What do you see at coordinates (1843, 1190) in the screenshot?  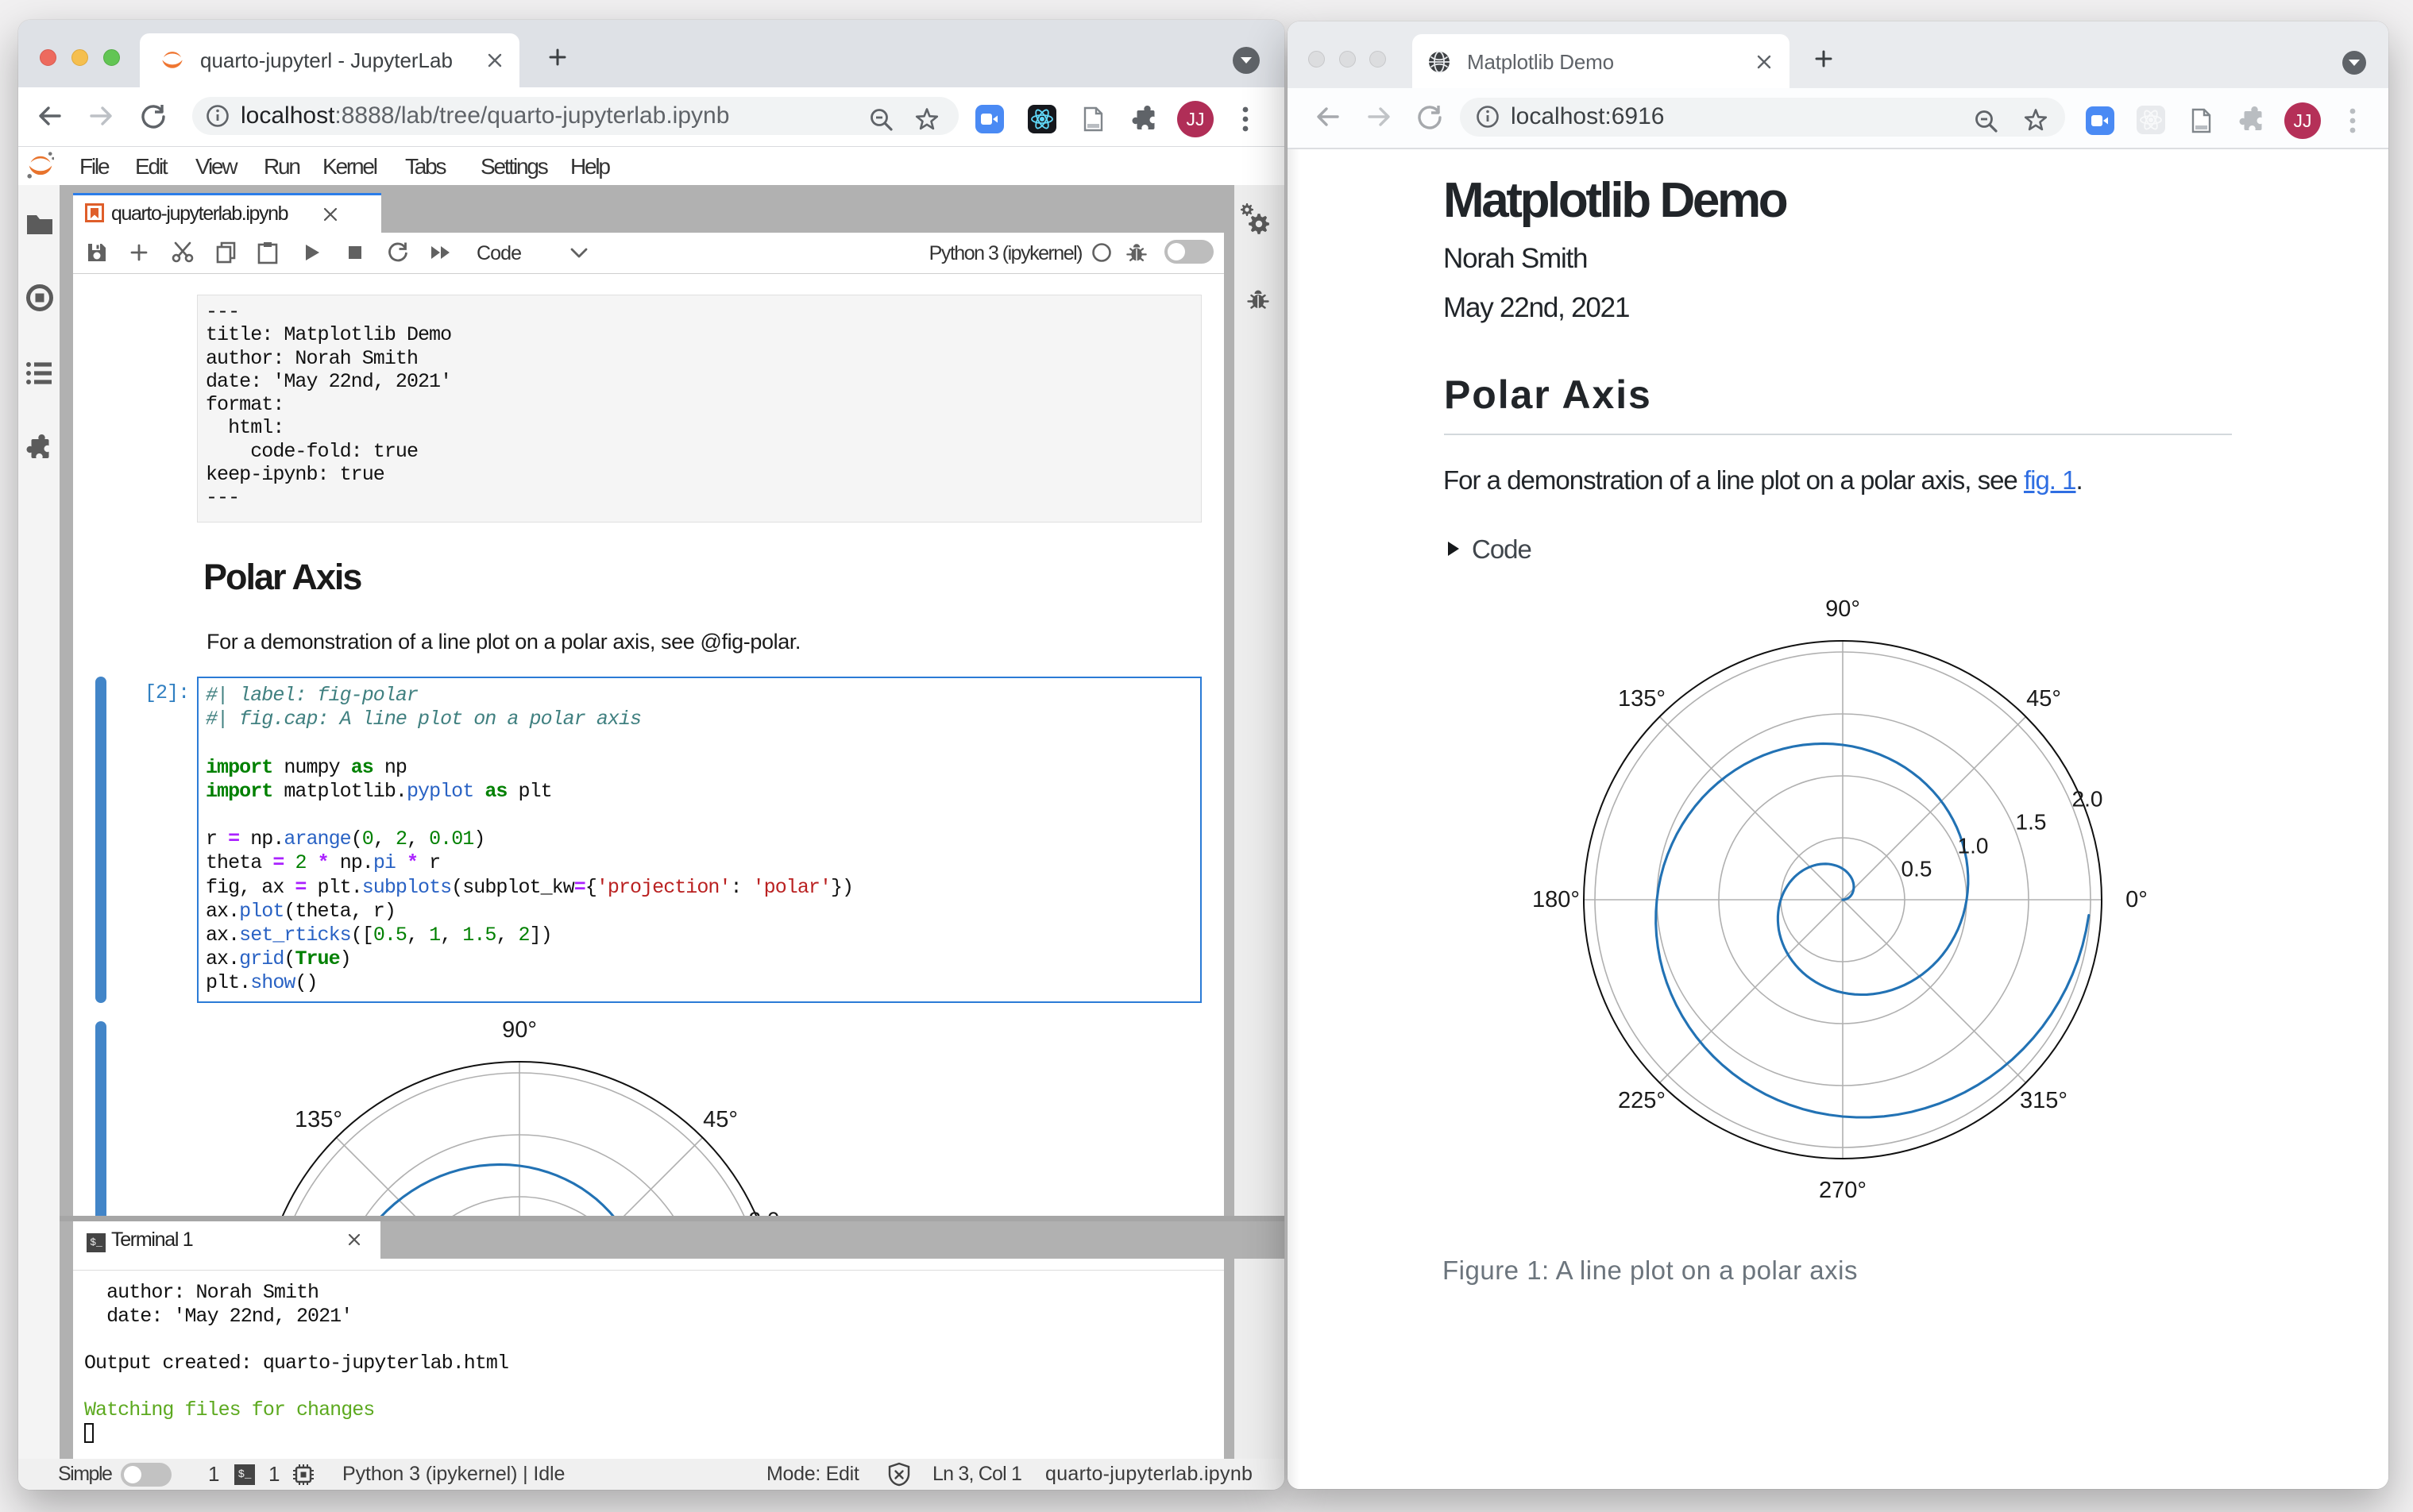 I see `svg-text: 270°` at bounding box center [1843, 1190].